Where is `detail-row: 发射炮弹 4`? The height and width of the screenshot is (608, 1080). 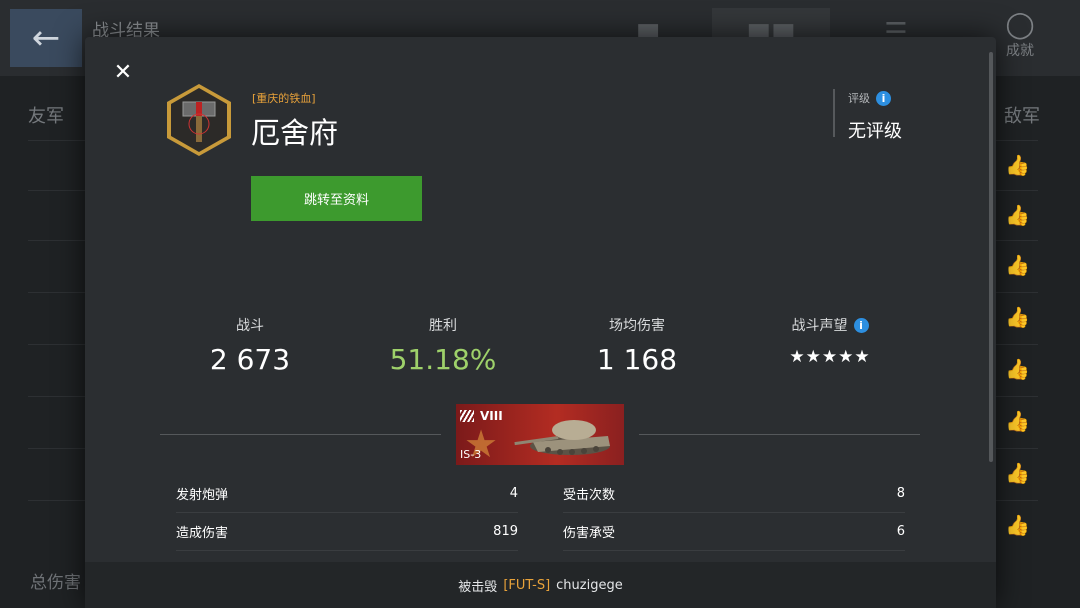
detail-row: 发射炮弹 4 is located at coordinates (347, 493).